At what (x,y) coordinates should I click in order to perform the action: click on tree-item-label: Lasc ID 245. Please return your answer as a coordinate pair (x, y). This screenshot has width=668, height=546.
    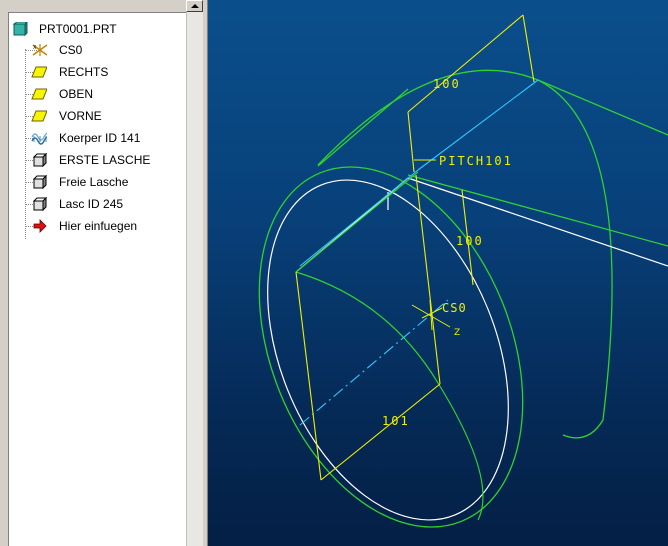
    Looking at the image, I should click on (91, 204).